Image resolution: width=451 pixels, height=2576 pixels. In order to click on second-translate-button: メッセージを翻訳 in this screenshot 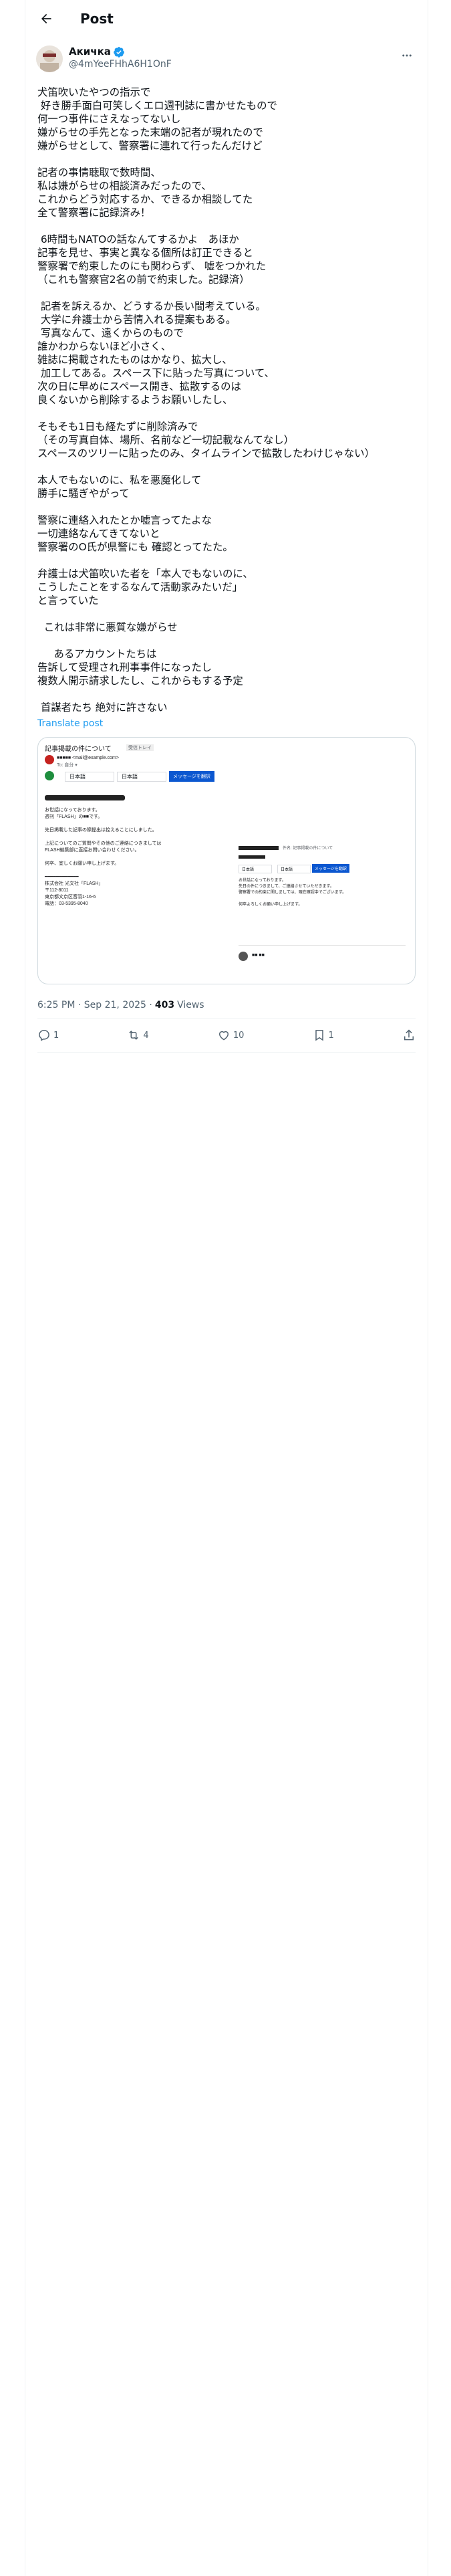, I will do `click(330, 869)`.